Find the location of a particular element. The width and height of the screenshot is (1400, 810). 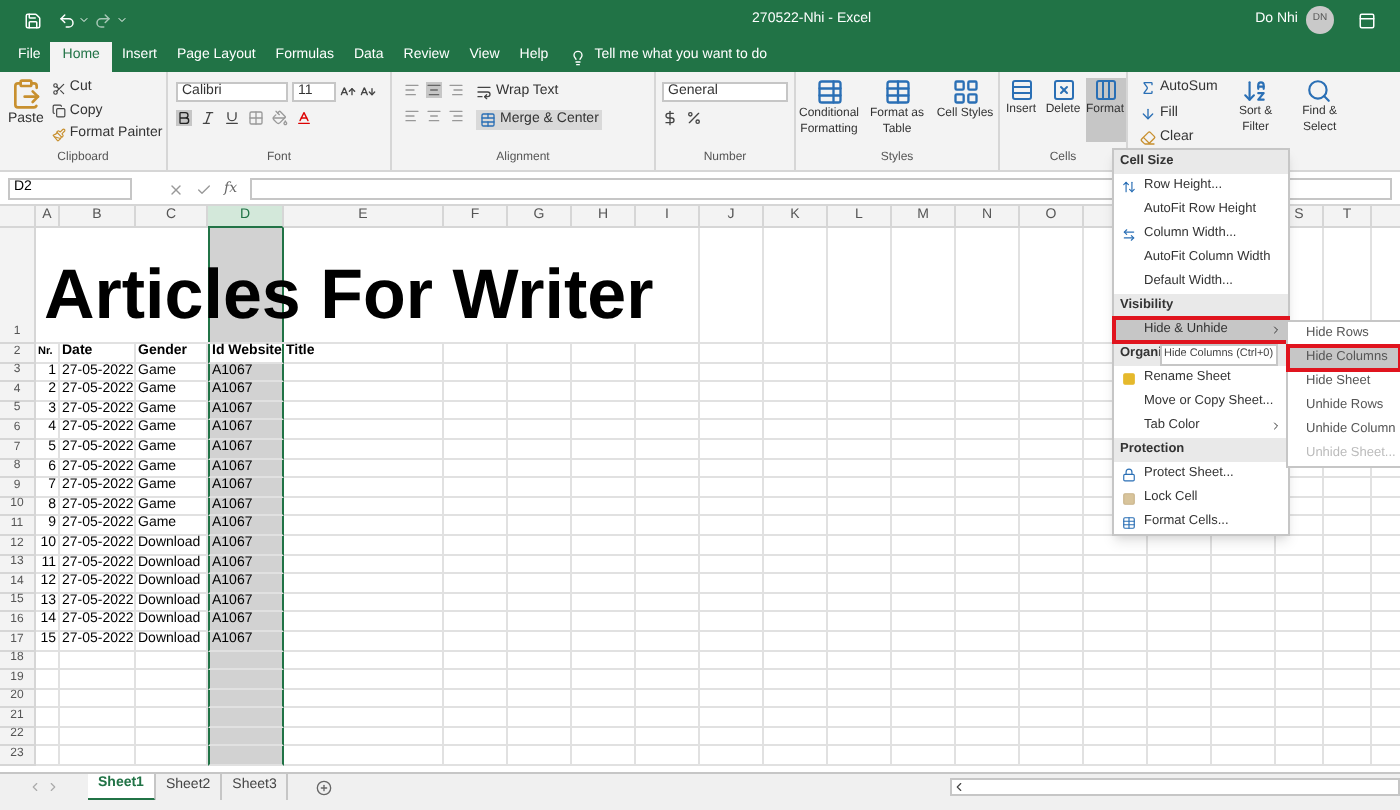

align-middle-icon is located at coordinates (434, 90).